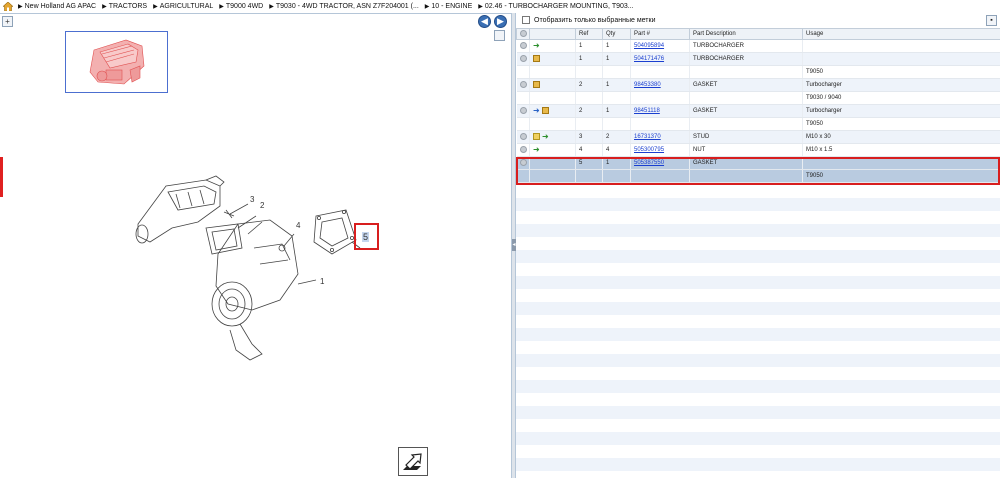  What do you see at coordinates (255, 264) in the screenshot?
I see `turbocharger-diagram: 3 2 4 1` at bounding box center [255, 264].